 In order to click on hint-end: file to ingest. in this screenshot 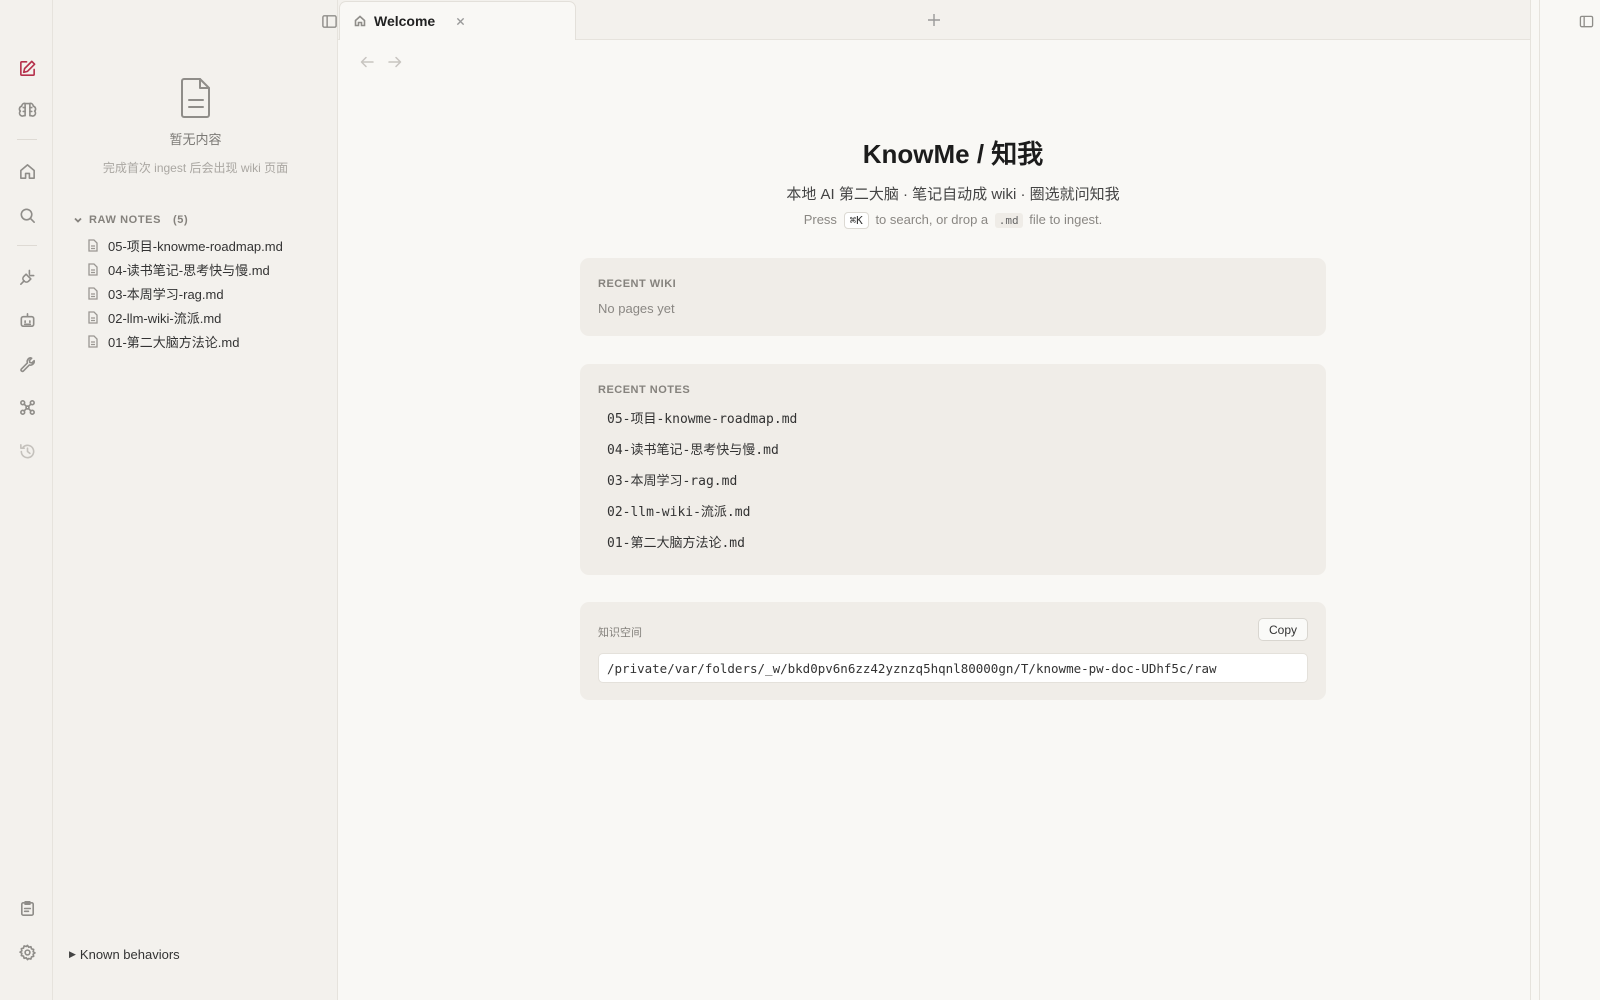, I will do `click(1066, 219)`.